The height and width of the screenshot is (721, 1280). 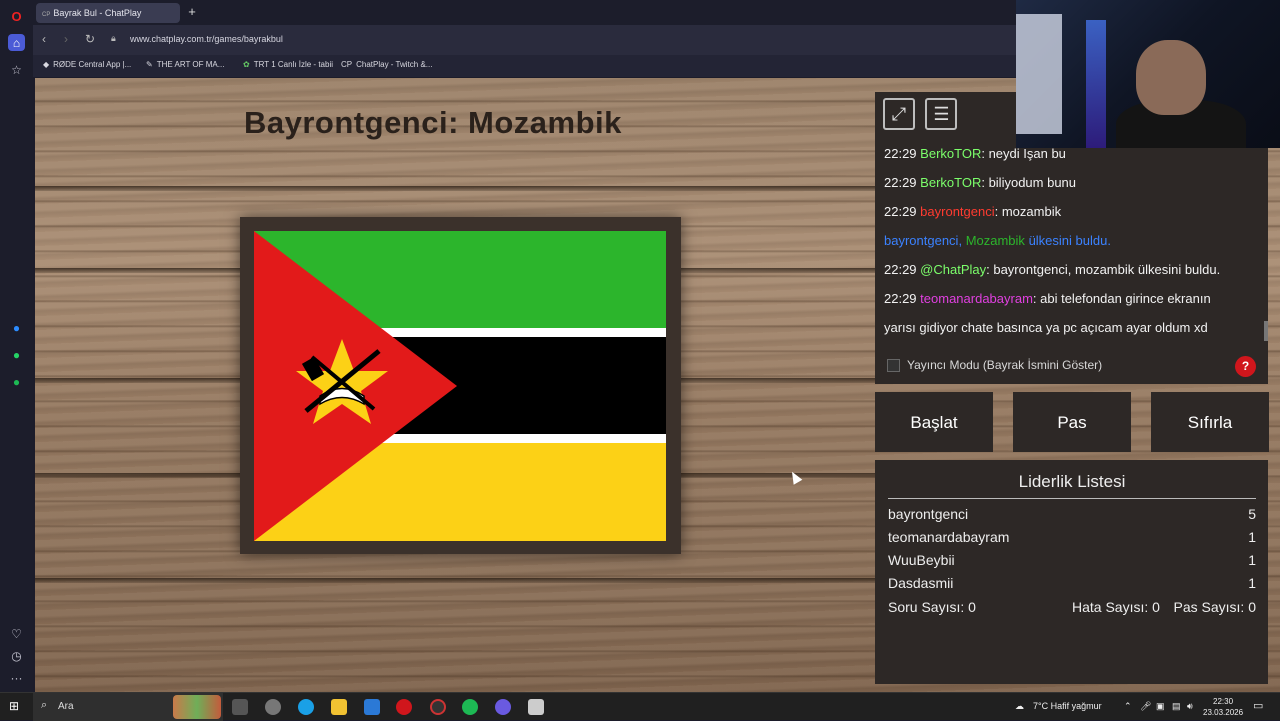 I want to click on flag-image, so click(x=460, y=386).